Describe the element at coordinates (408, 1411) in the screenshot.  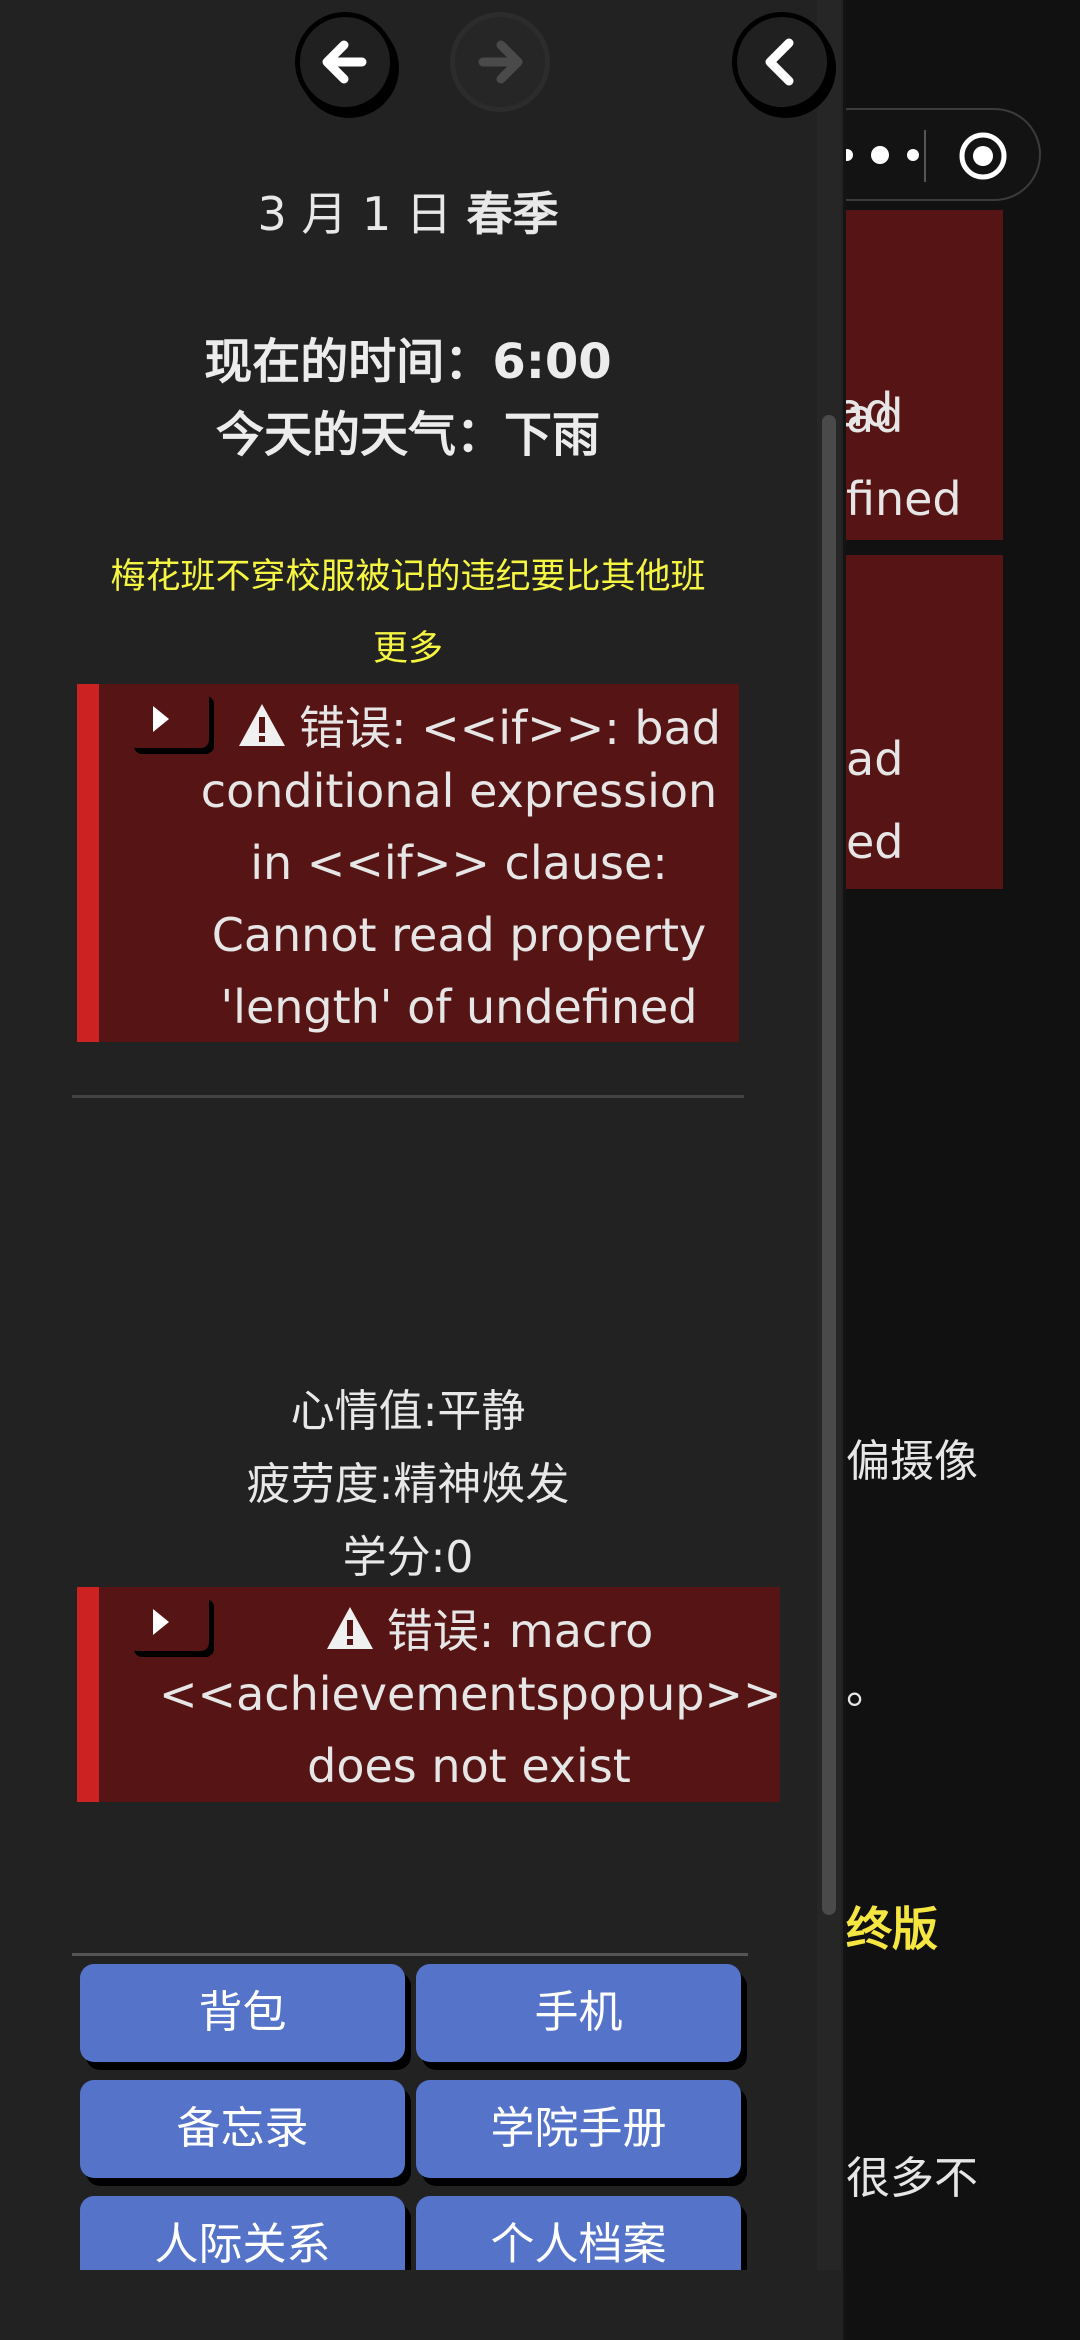
I see `mood-stat: 心情值:平静` at that location.